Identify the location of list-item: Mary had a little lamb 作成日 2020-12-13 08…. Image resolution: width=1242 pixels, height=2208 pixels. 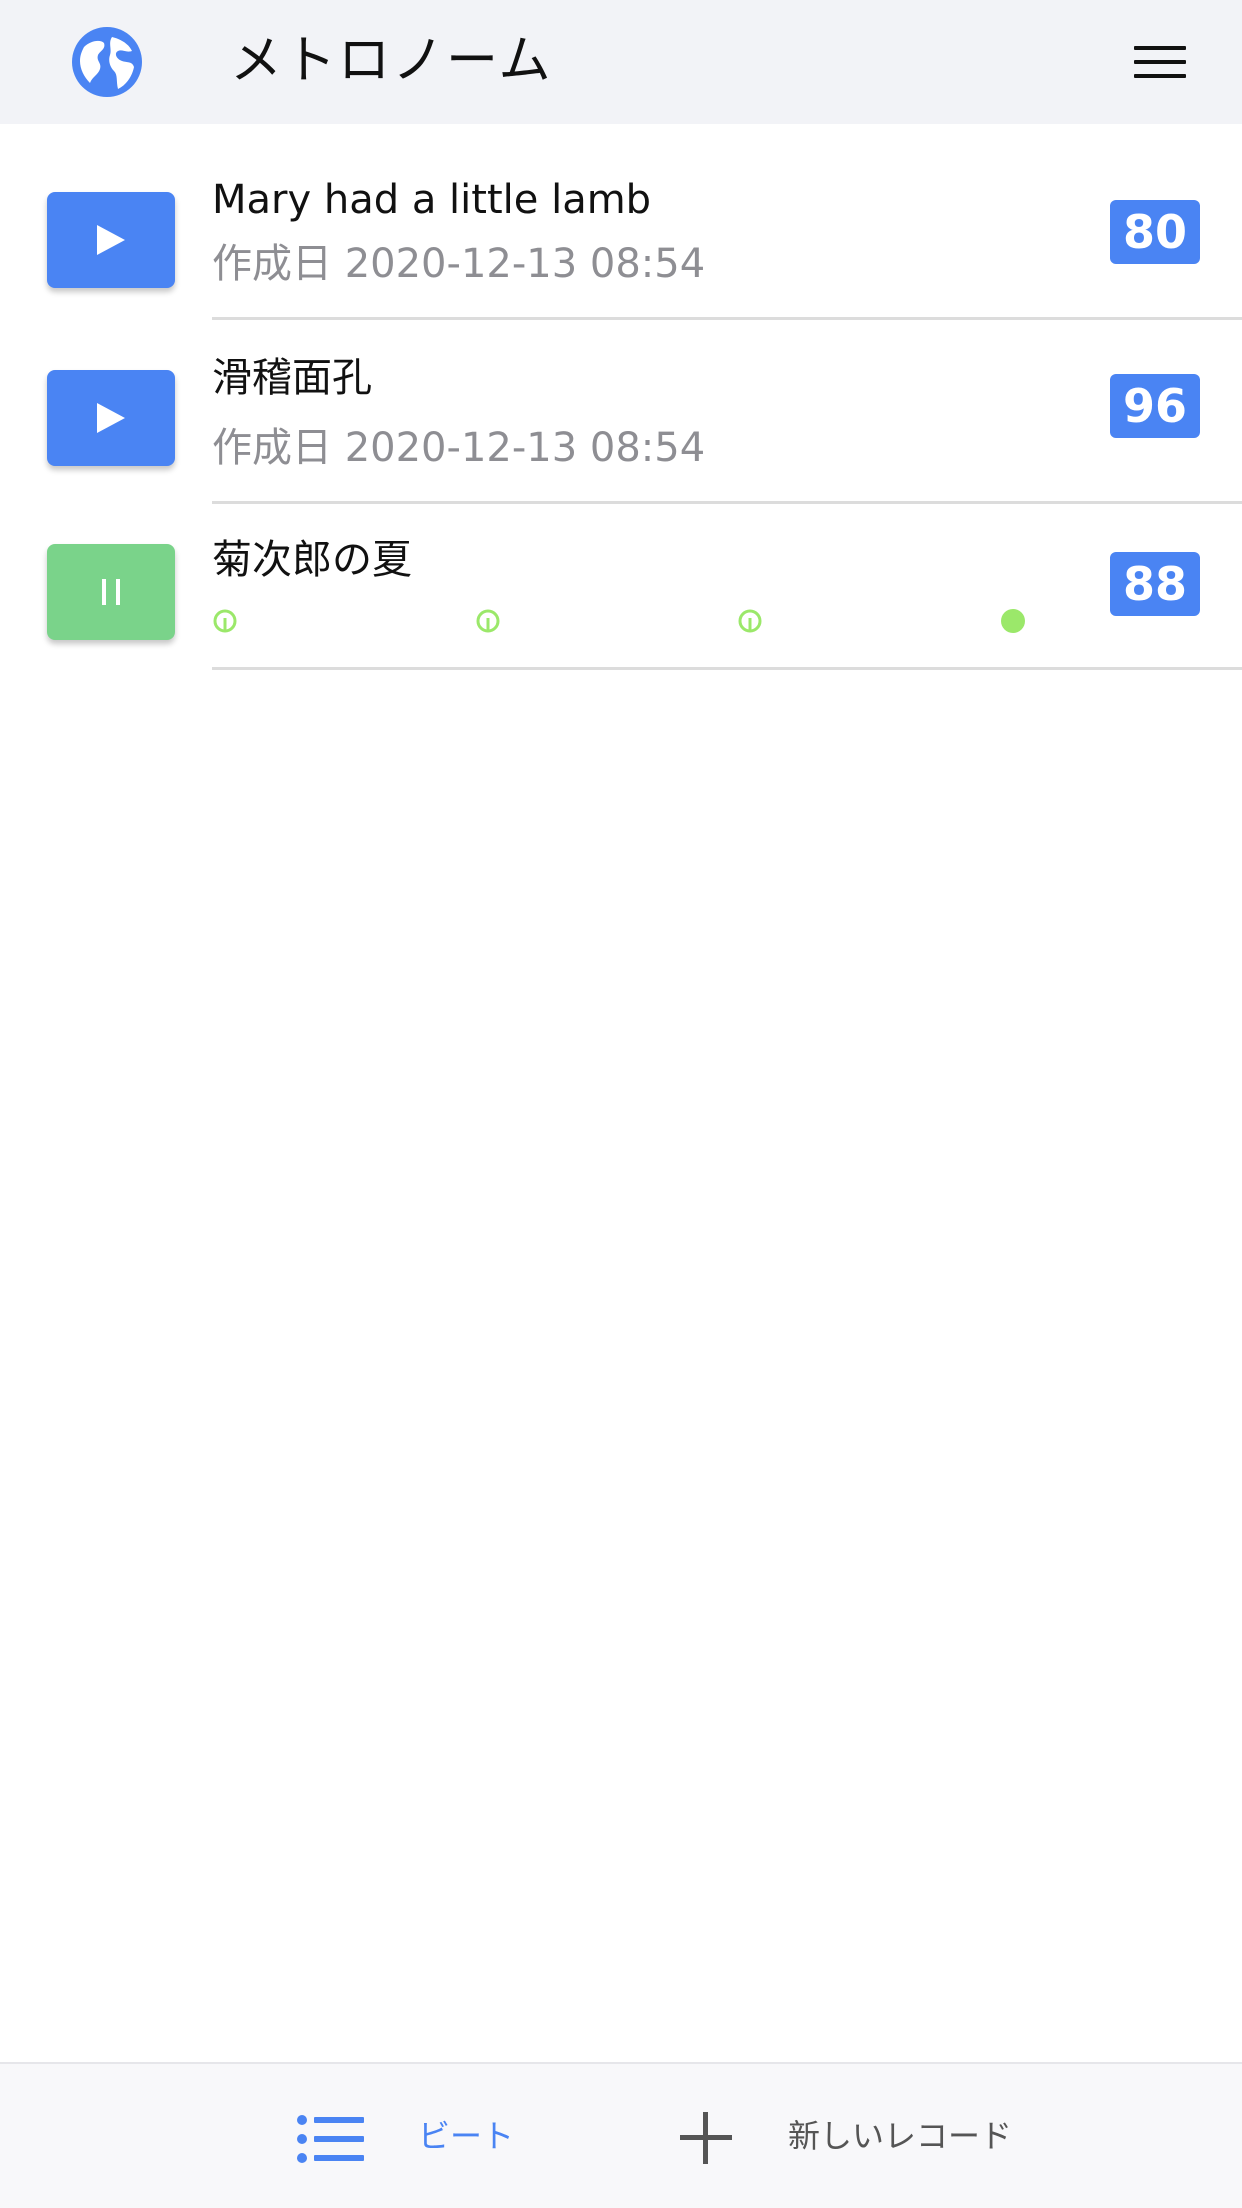
(621, 222).